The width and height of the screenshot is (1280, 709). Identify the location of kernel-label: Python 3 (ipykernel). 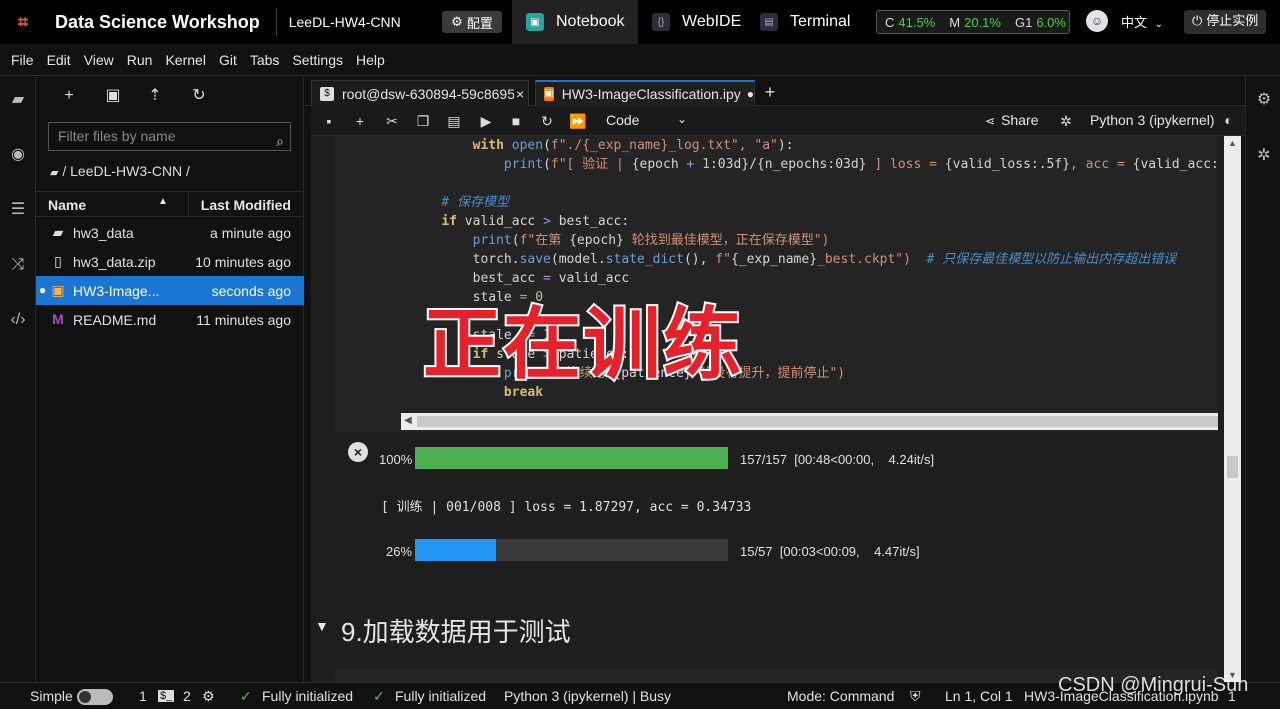
(1152, 120).